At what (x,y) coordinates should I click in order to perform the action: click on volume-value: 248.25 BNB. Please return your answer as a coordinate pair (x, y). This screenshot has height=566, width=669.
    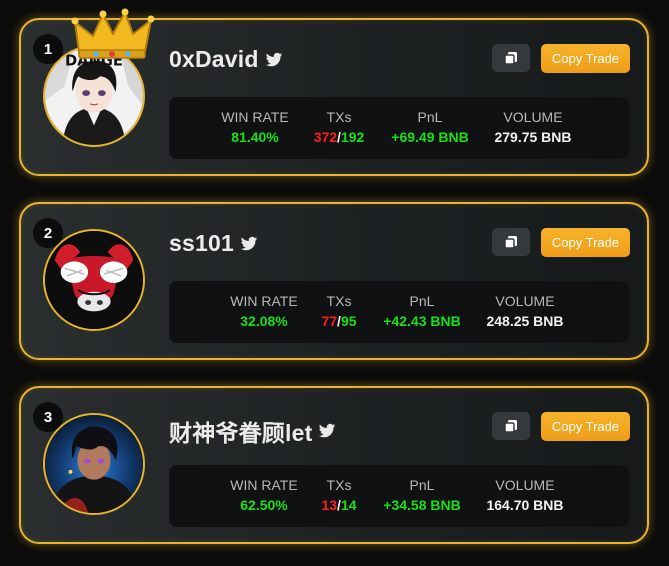
    Looking at the image, I should click on (525, 321).